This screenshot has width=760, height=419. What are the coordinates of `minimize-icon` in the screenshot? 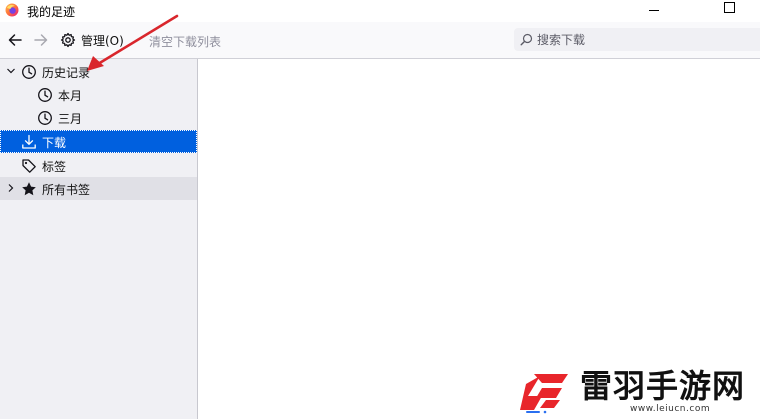 It's located at (654, 10).